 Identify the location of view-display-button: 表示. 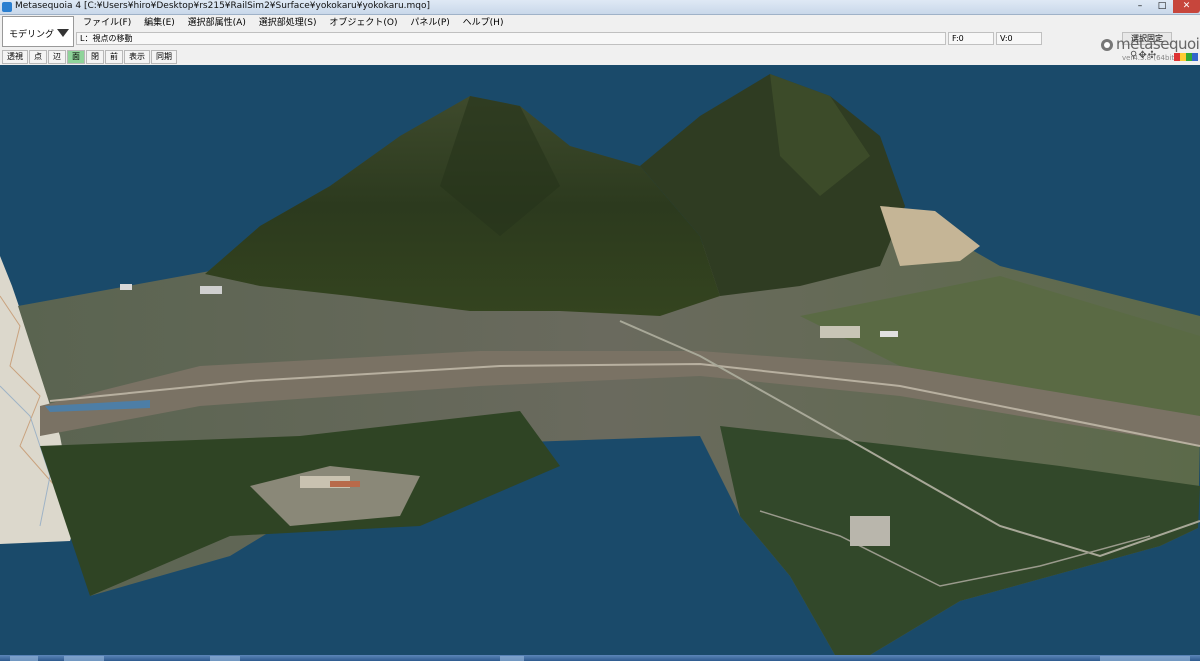
(137, 57).